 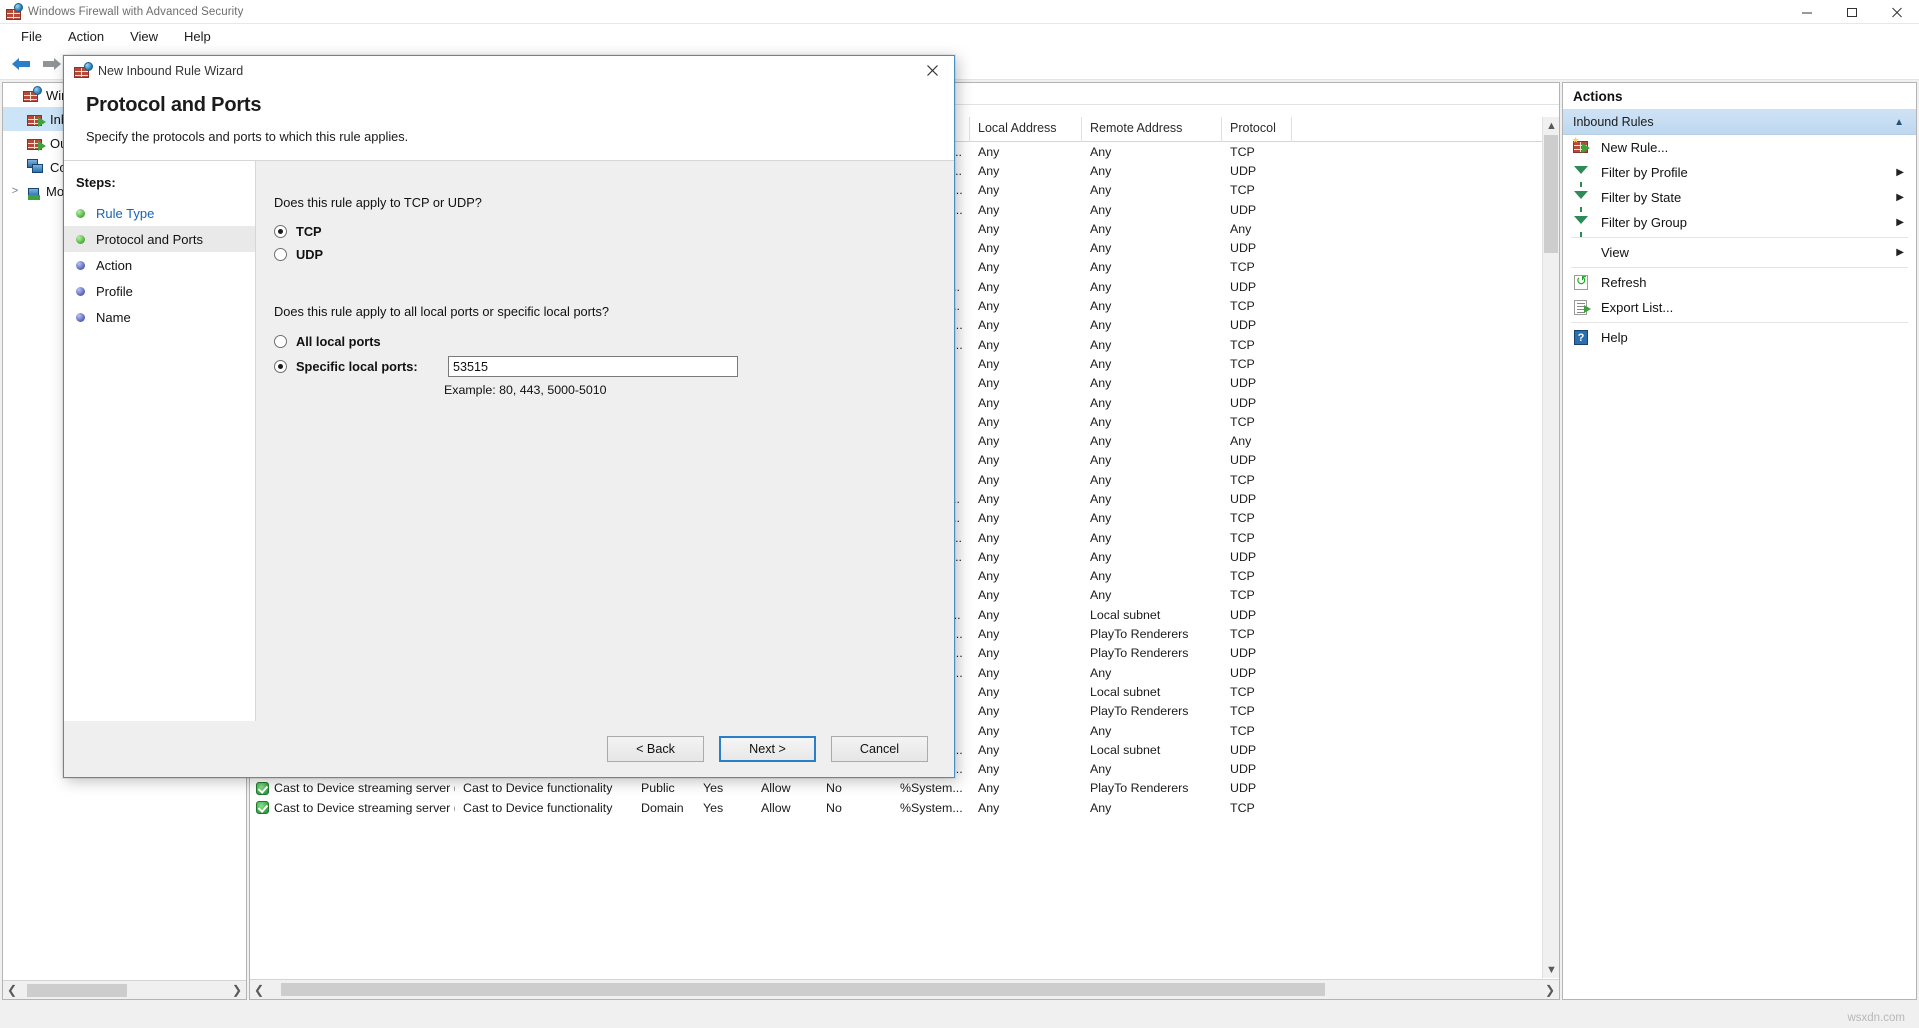 I want to click on step-dot-icon, so click(x=80, y=265).